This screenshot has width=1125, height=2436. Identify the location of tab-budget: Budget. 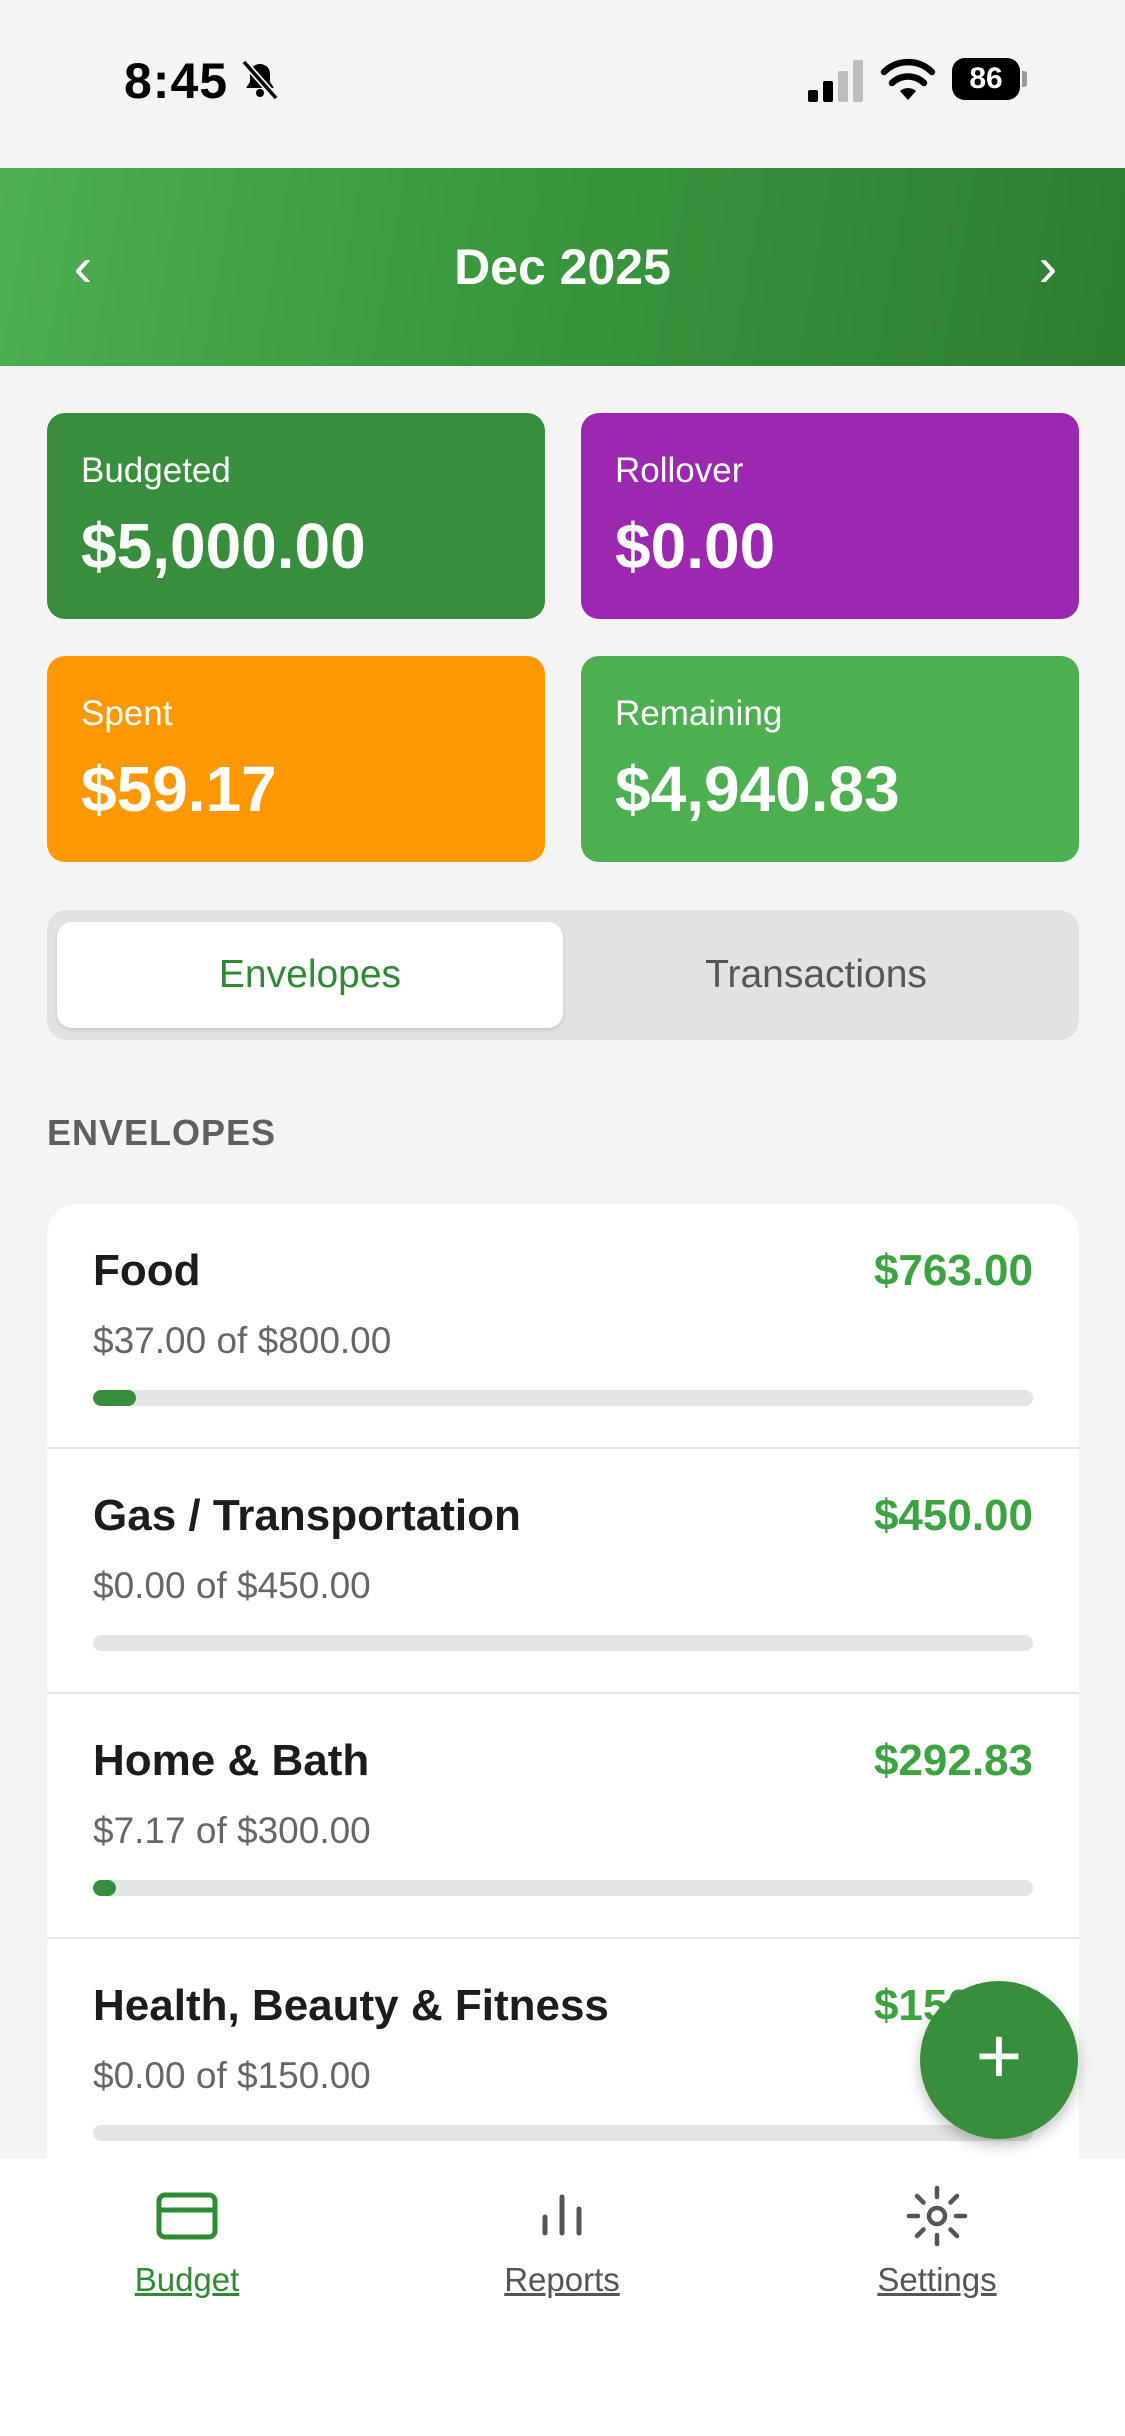
(187, 2258).